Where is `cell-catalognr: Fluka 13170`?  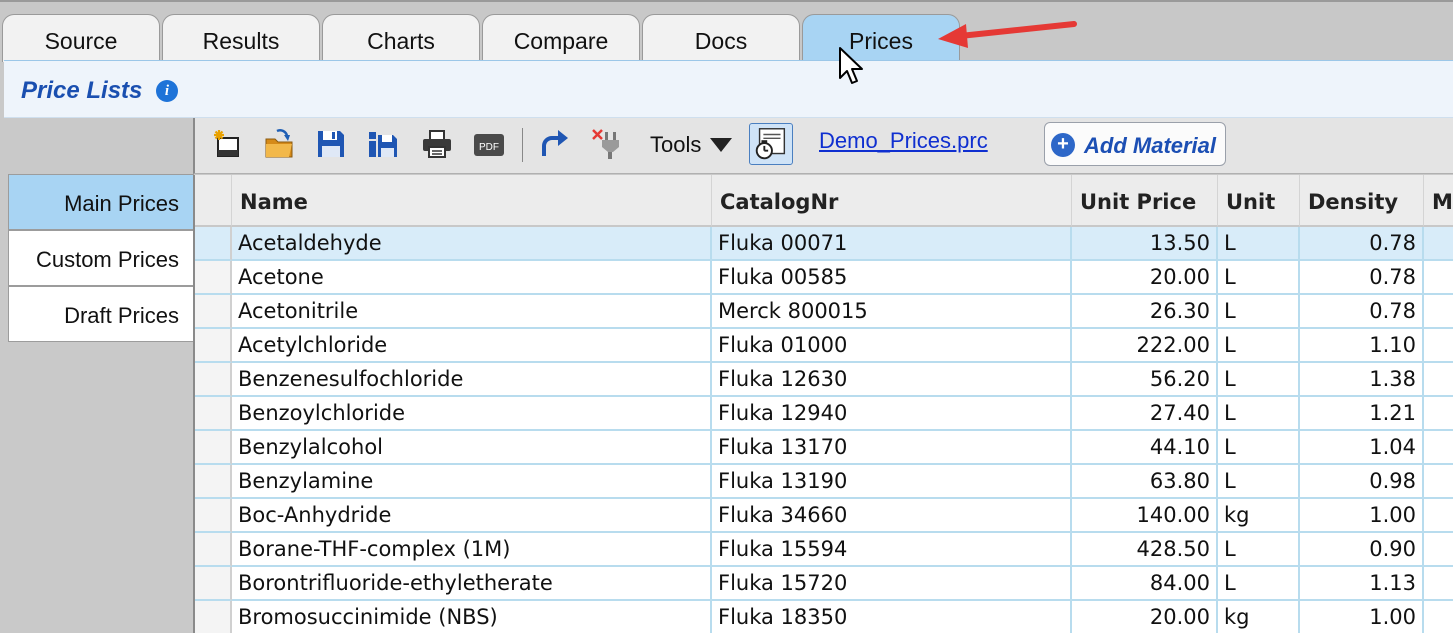 cell-catalognr: Fluka 13170 is located at coordinates (892, 448).